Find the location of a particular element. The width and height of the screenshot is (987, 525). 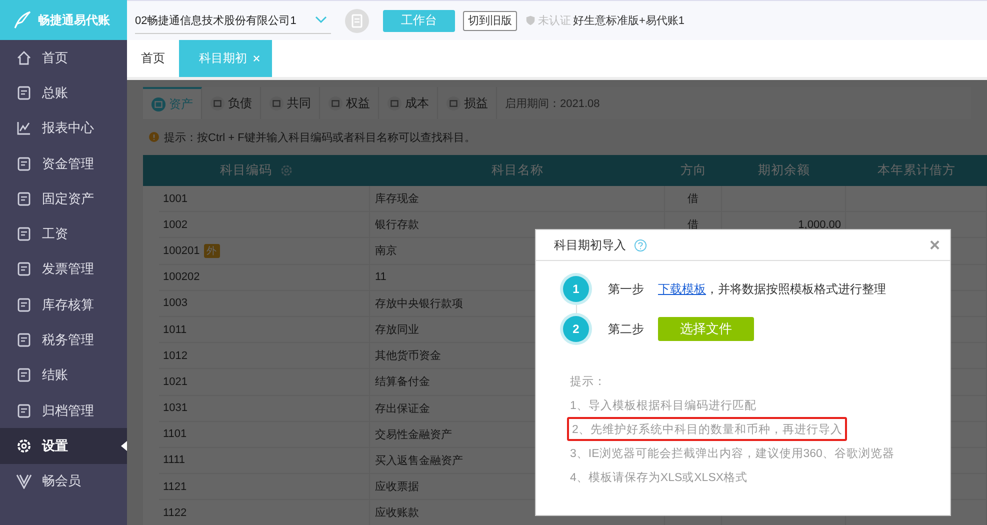

sidebar-item: 畅会员 is located at coordinates (63, 481).